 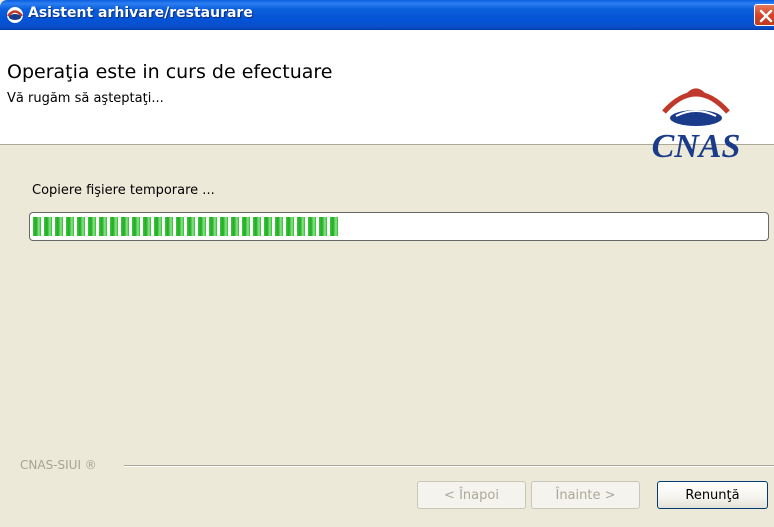 I want to click on cnas-app-icon, so click(x=15, y=15).